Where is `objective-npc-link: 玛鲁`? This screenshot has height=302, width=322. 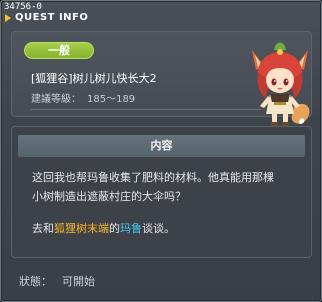 objective-npc-link: 玛鲁 is located at coordinates (131, 228).